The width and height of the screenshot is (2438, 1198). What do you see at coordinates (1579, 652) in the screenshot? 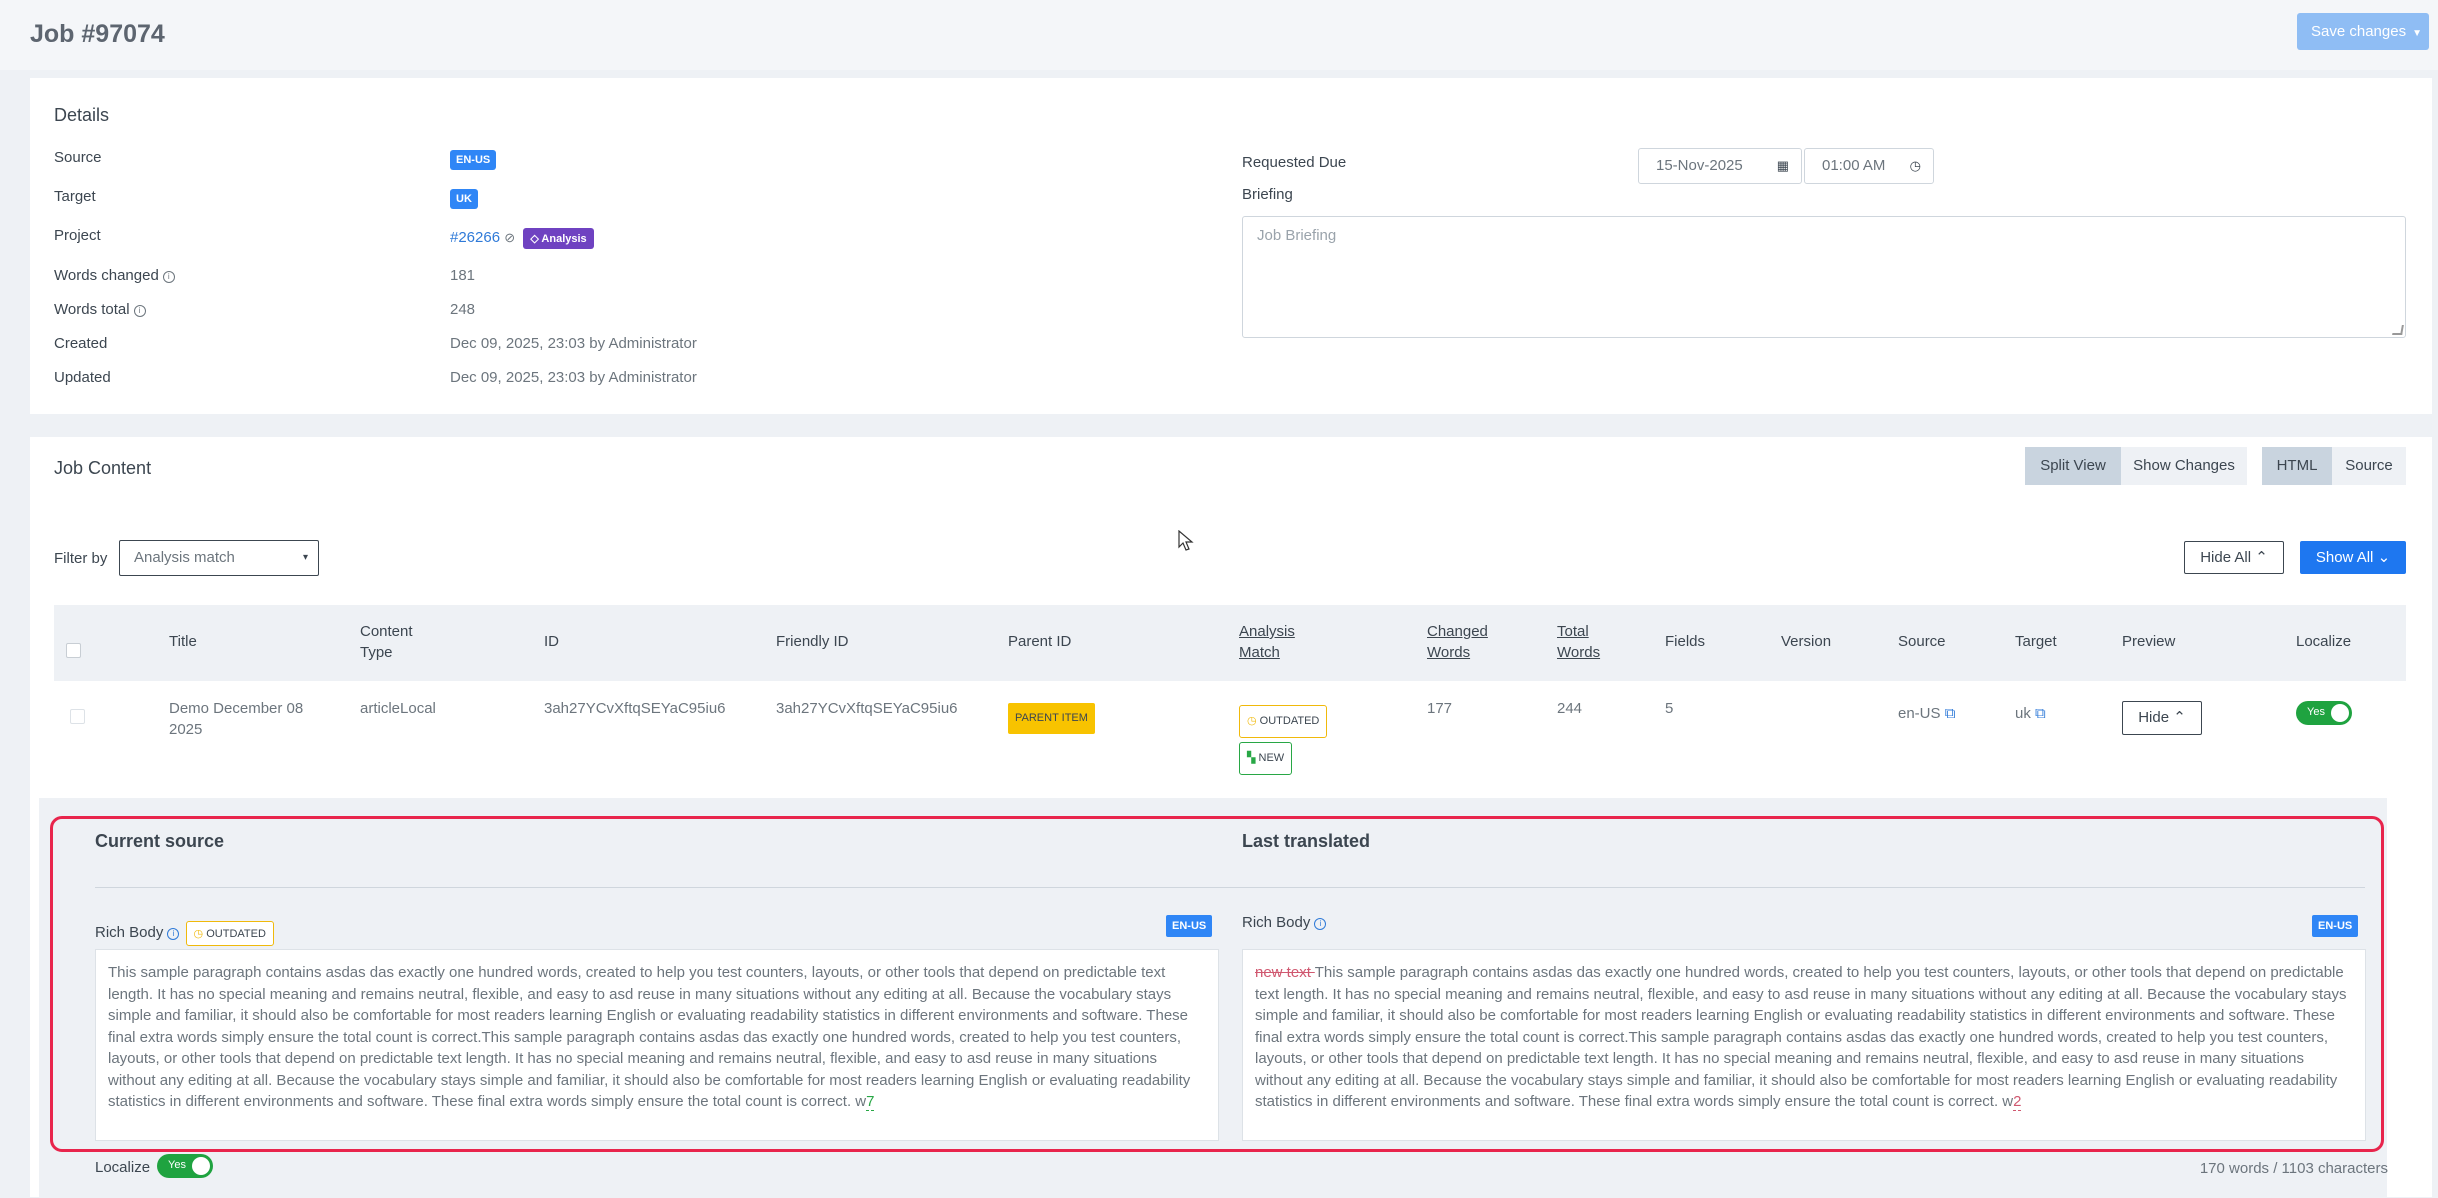
I see `col-total-line2: Words` at bounding box center [1579, 652].